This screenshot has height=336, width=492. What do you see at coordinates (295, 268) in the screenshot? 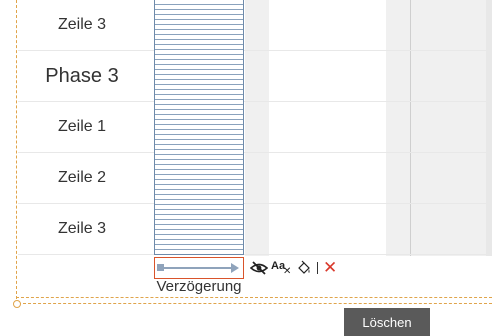
I see `mini-toolbar: Aa ✕ ✕` at bounding box center [295, 268].